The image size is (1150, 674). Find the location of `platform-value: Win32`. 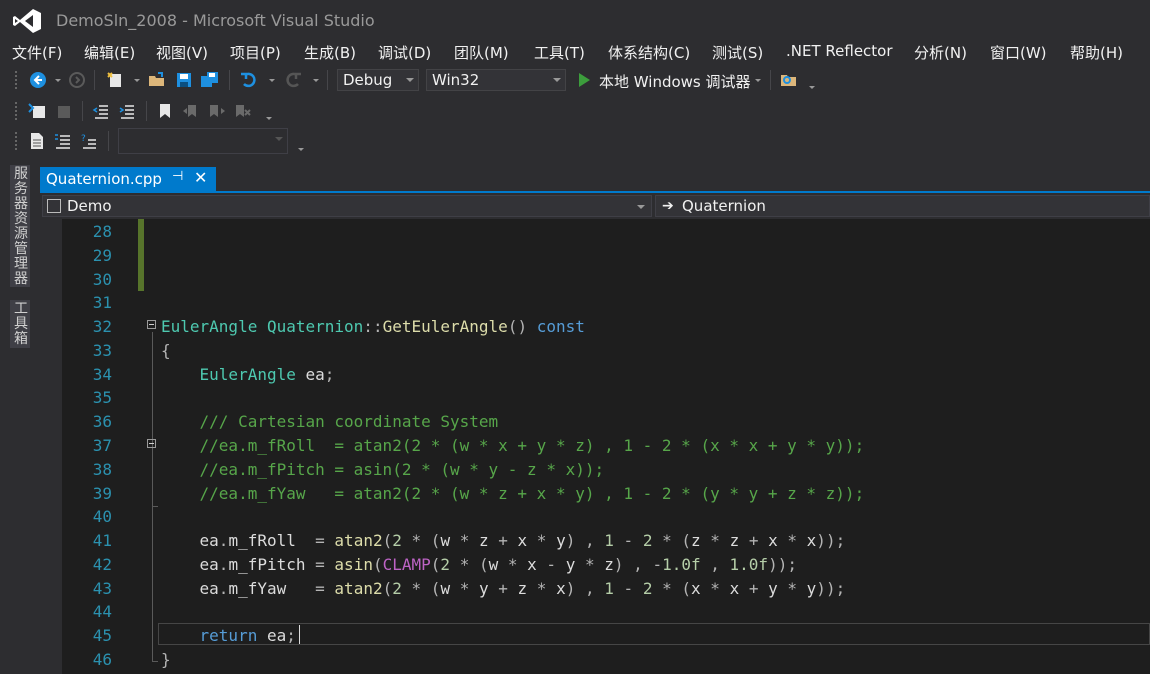

platform-value: Win32 is located at coordinates (456, 80).